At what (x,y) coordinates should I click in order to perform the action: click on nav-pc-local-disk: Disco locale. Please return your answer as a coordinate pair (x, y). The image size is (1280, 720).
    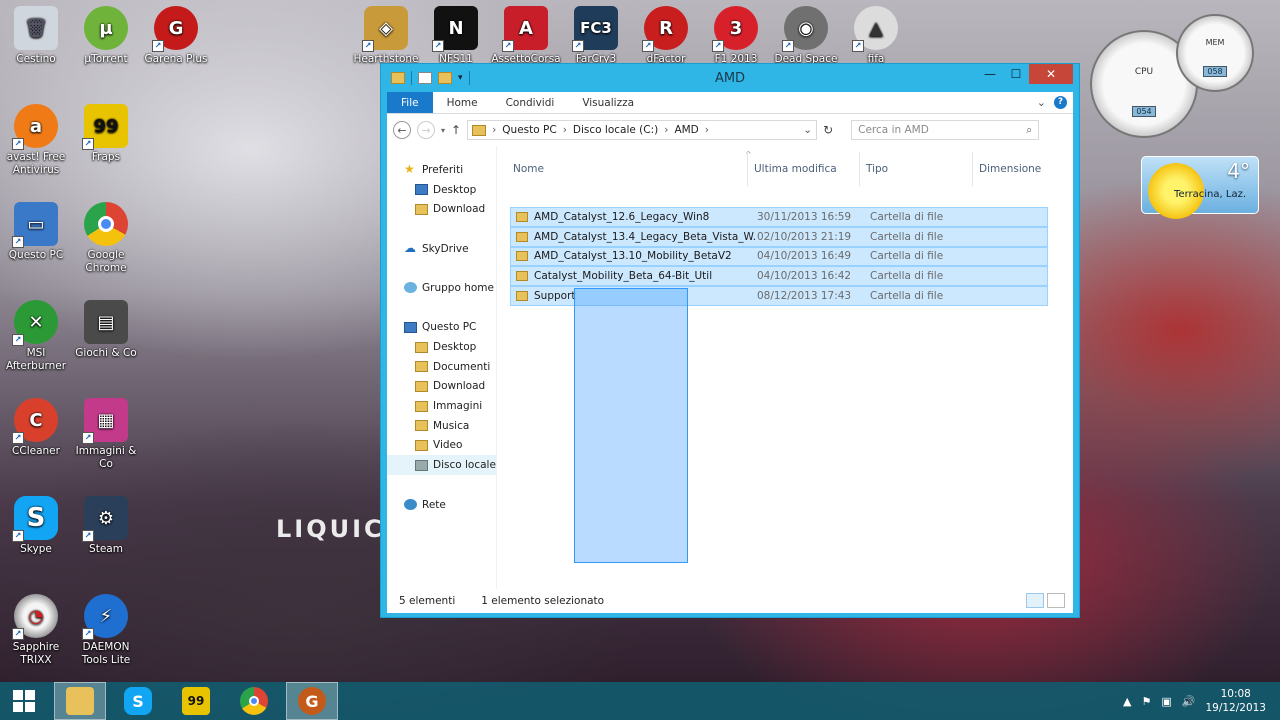
    Looking at the image, I should click on (441, 465).